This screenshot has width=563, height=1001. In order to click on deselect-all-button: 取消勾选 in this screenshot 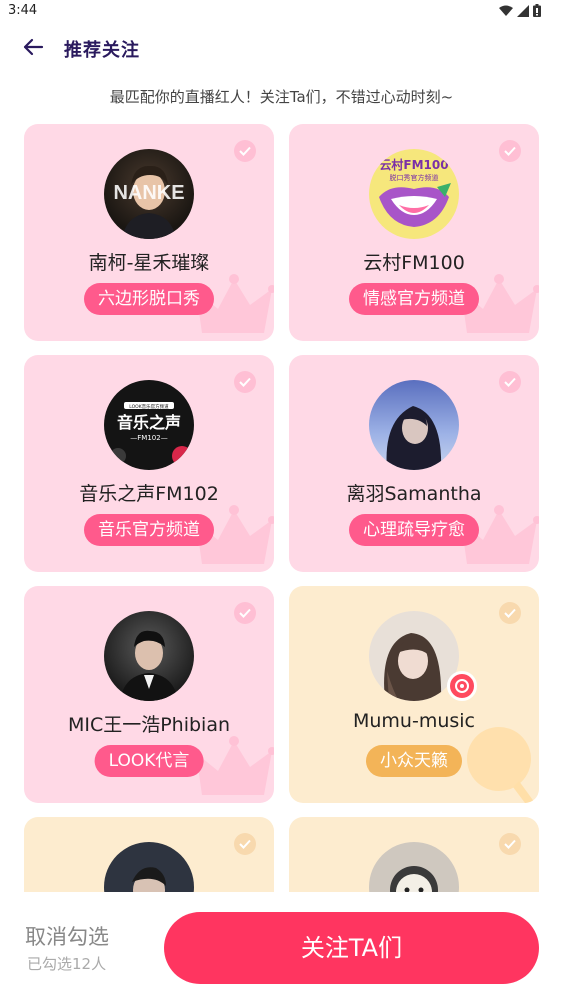, I will do `click(67, 936)`.